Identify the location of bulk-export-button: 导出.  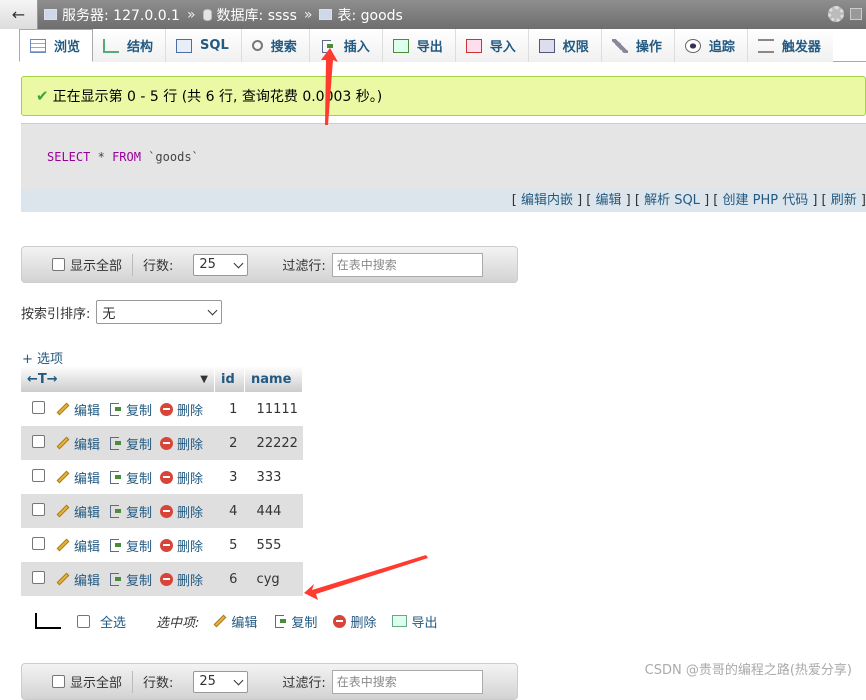
(414, 621).